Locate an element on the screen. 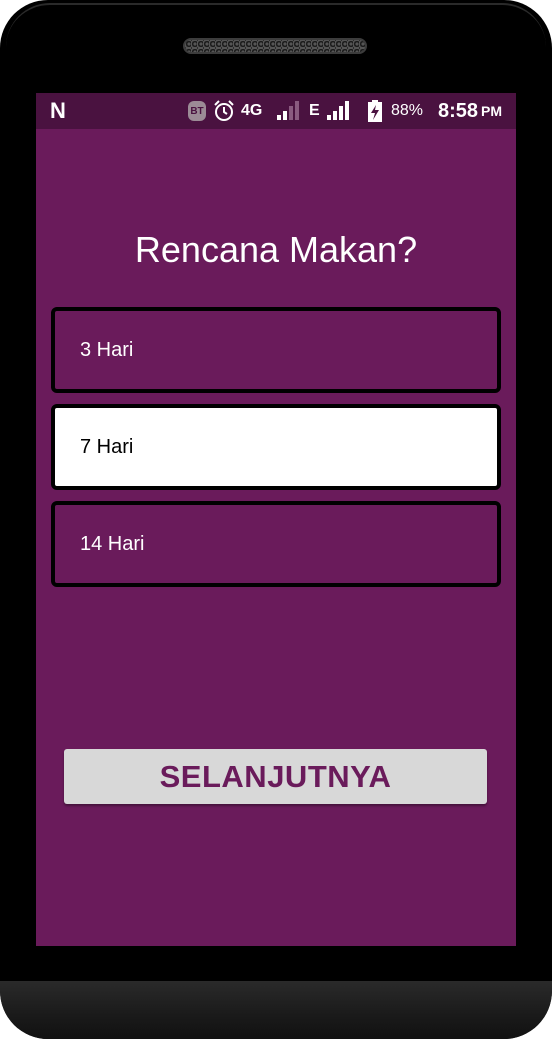 Image resolution: width=552 pixels, height=1039 pixels. clock-time: 8:58 is located at coordinates (458, 110).